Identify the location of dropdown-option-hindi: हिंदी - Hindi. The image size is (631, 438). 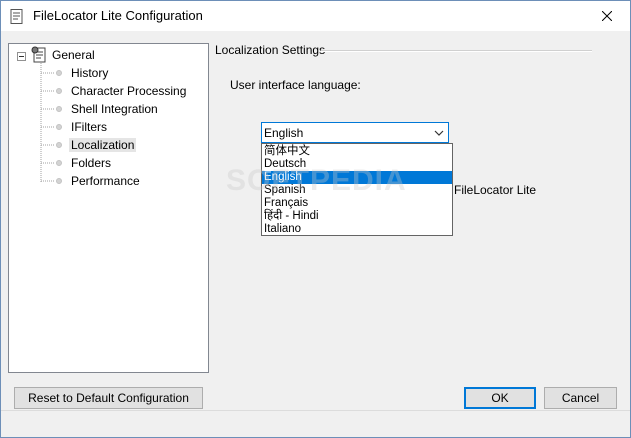
(357, 216).